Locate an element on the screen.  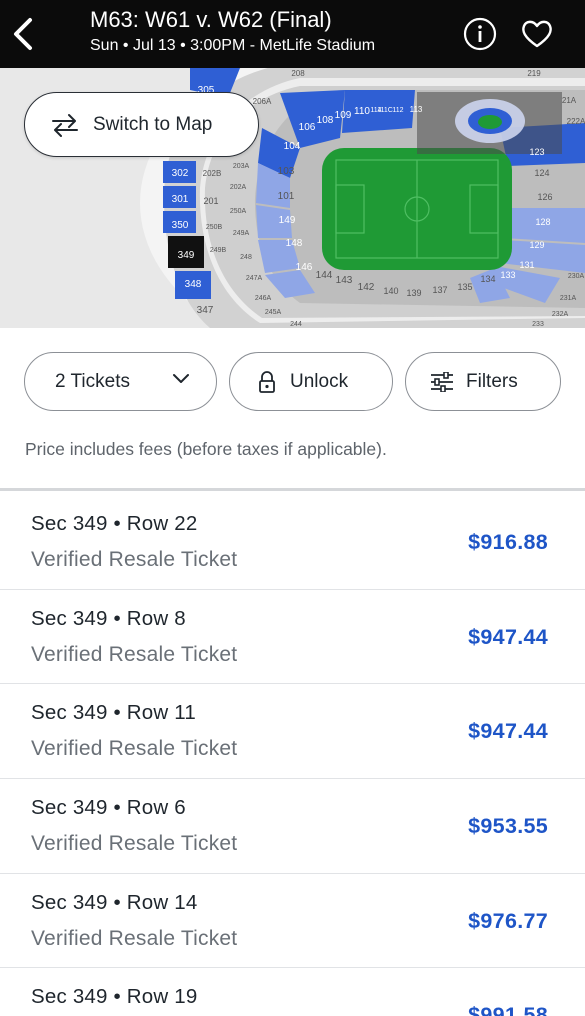
map-section-label: 106 is located at coordinates (307, 127).